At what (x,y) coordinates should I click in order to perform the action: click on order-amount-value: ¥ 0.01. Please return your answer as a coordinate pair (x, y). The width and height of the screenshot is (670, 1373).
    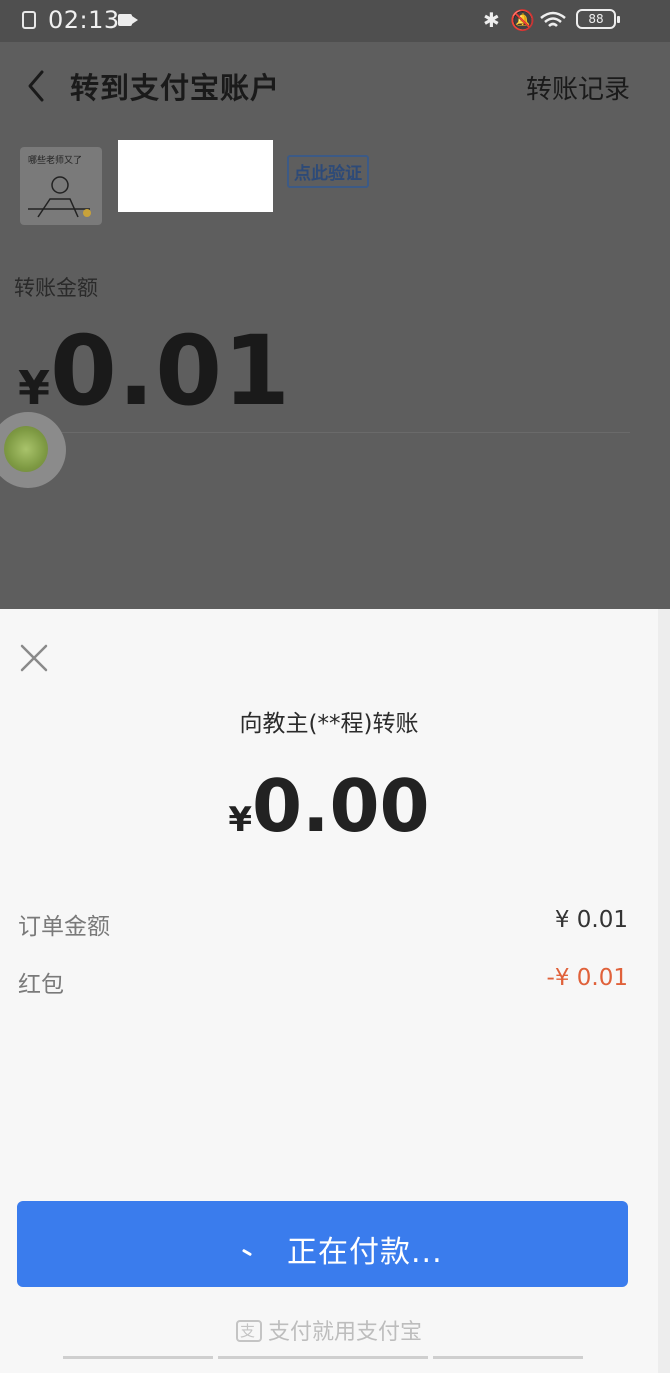
    Looking at the image, I should click on (591, 920).